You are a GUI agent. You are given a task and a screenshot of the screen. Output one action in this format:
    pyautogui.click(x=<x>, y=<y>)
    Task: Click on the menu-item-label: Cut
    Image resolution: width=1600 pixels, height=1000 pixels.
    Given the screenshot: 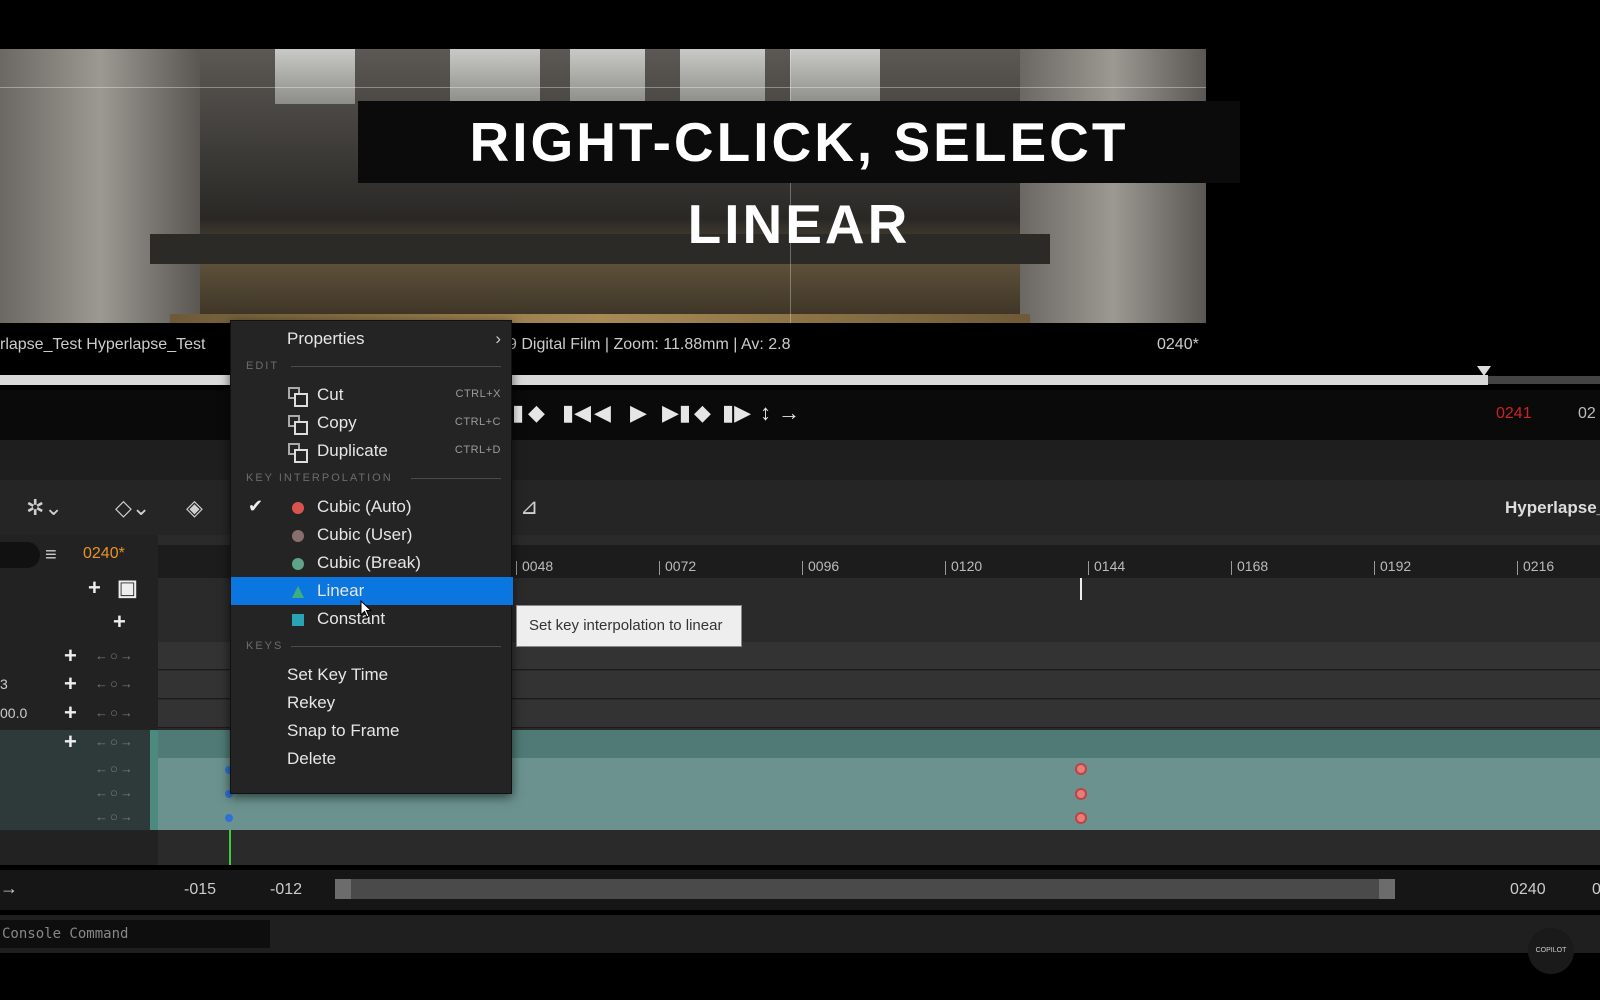 What is the action you would take?
    pyautogui.click(x=330, y=394)
    